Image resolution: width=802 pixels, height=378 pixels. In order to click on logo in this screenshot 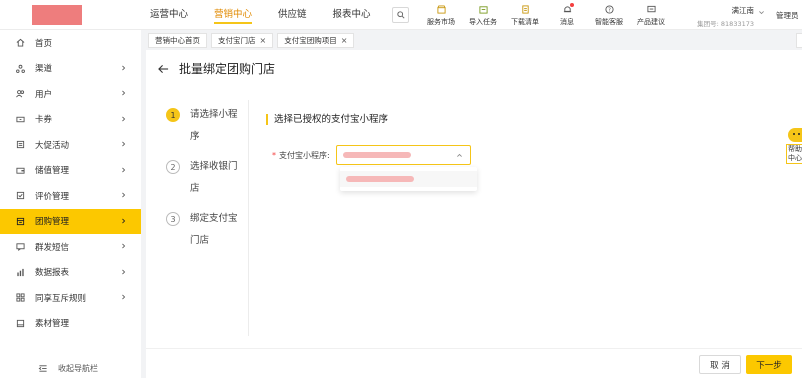, I will do `click(57, 15)`.